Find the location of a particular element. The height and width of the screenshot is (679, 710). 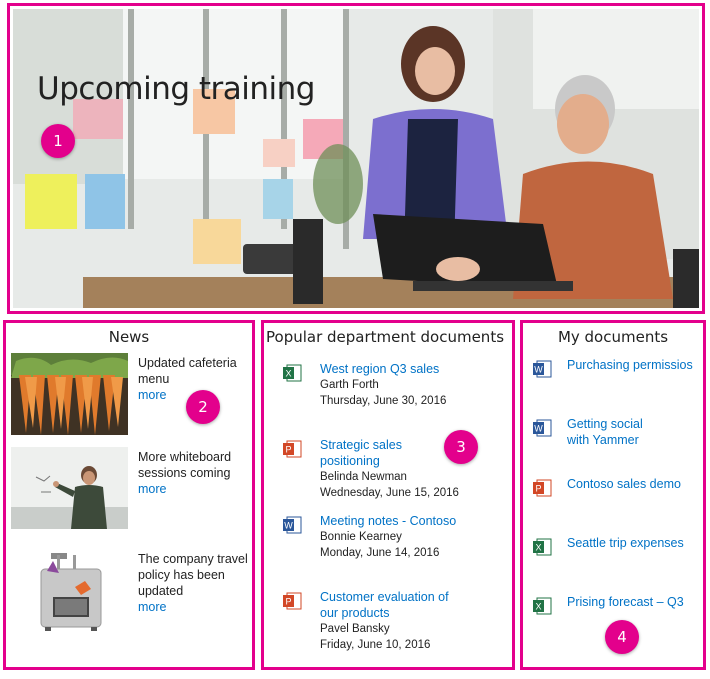

news-headline: Updated cafeteria menu is located at coordinates (196, 371).